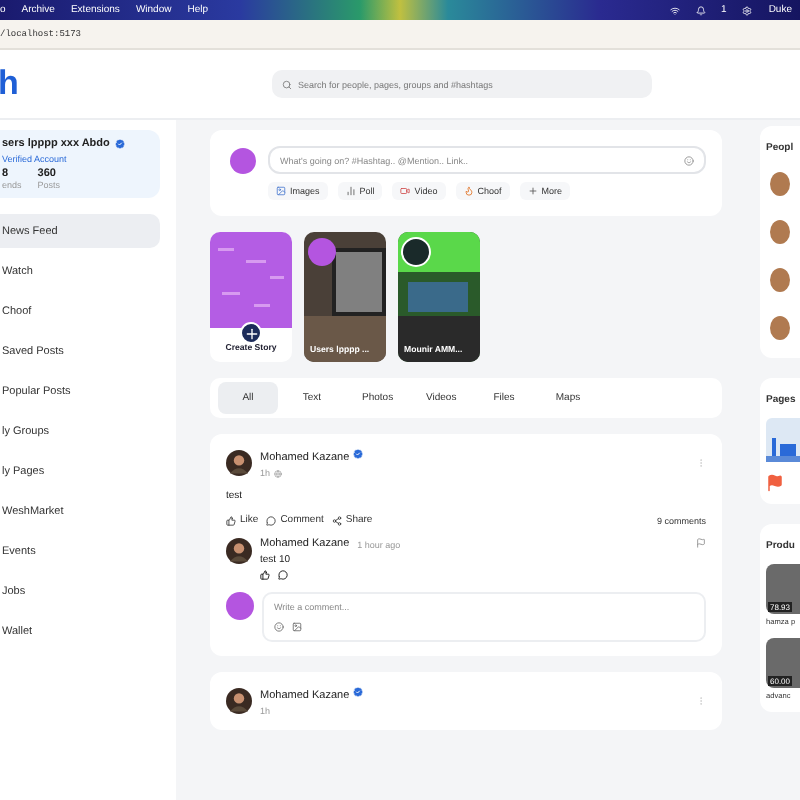 The height and width of the screenshot is (800, 800). What do you see at coordinates (99, 84) in the screenshot?
I see `logo: h` at bounding box center [99, 84].